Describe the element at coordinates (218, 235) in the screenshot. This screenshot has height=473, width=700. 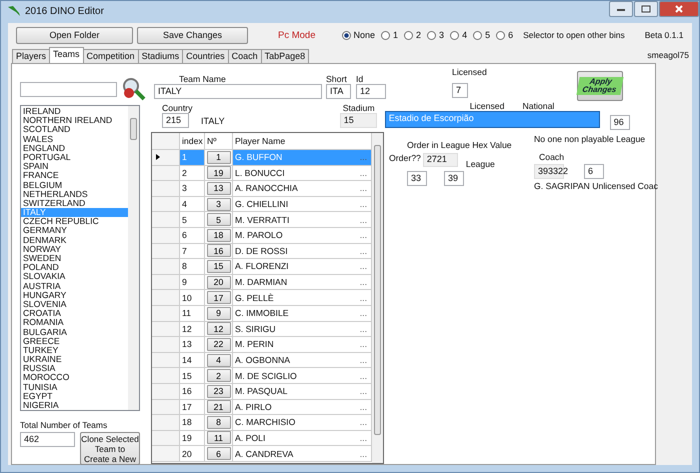
I see `number-button: 18` at that location.